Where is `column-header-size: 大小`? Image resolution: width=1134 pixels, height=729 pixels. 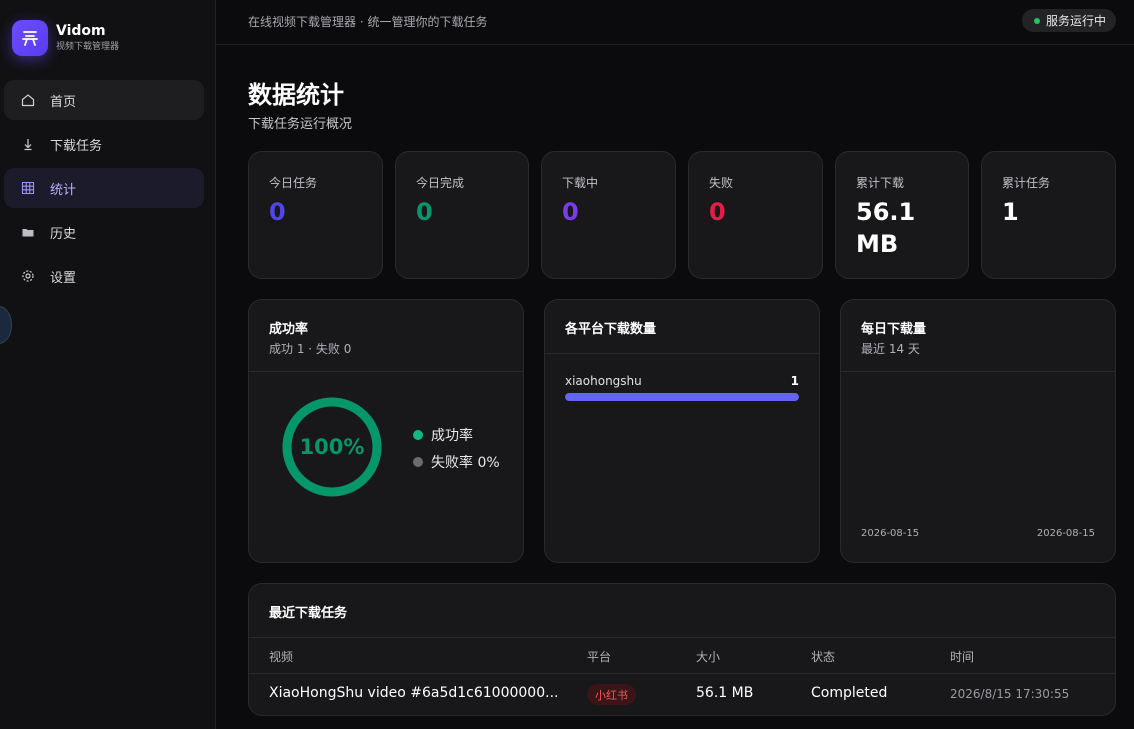 column-header-size: 大小 is located at coordinates (708, 657).